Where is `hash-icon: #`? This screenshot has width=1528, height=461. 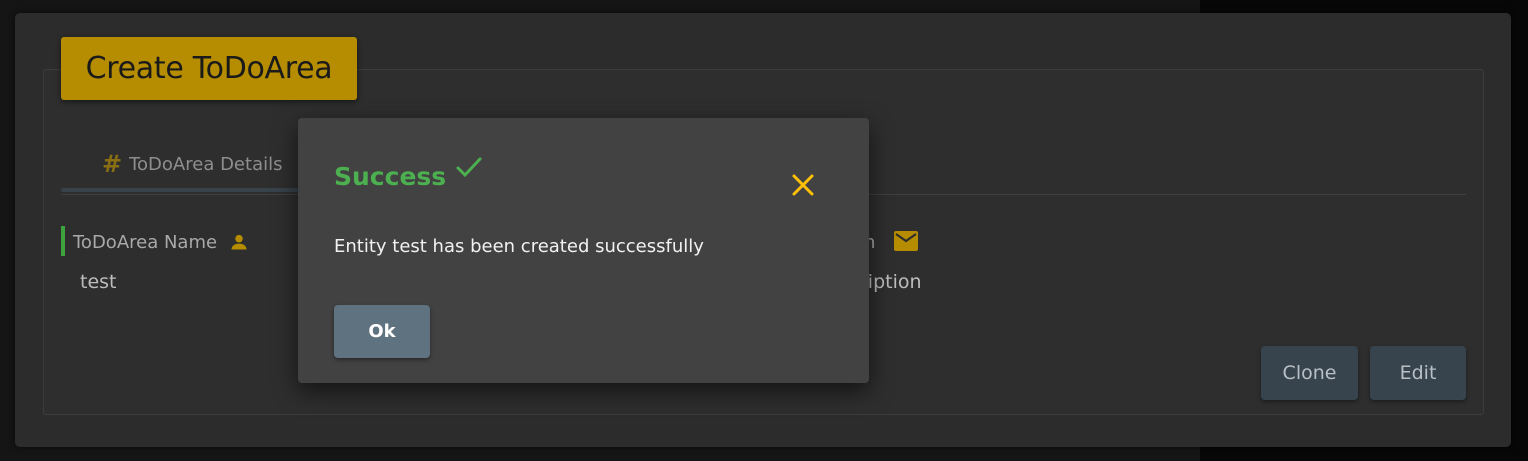 hash-icon: # is located at coordinates (112, 164).